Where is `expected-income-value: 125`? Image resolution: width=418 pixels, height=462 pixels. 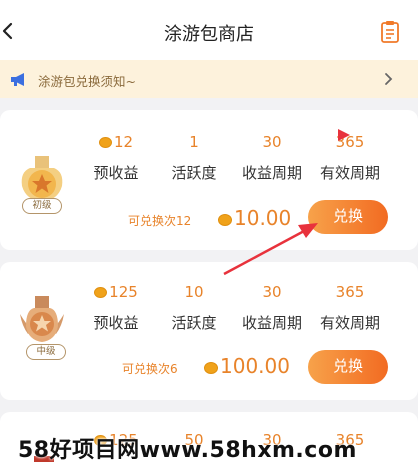 expected-income-value: 125 is located at coordinates (123, 292).